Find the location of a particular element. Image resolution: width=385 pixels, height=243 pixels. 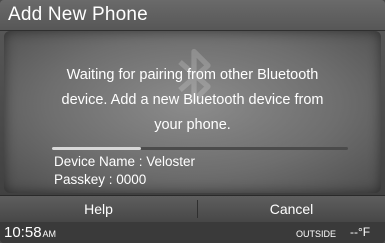

message-line-3: your phone. is located at coordinates (192, 125).